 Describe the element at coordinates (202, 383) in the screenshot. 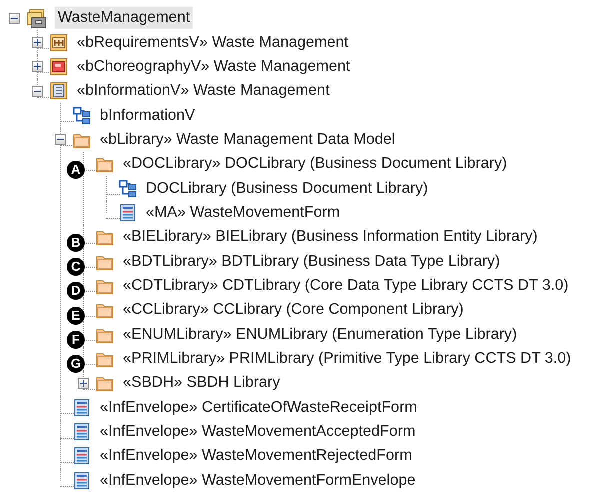

I see `tree-item: «SBDH» SBDH Library` at that location.